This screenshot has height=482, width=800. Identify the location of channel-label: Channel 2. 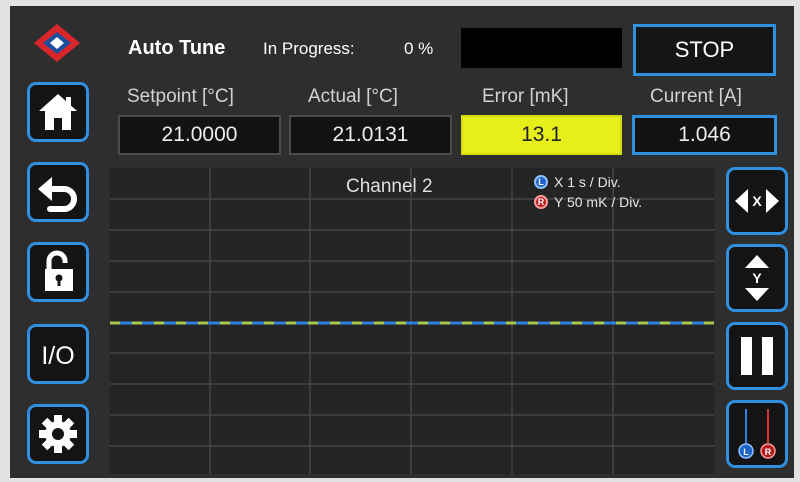
(389, 186).